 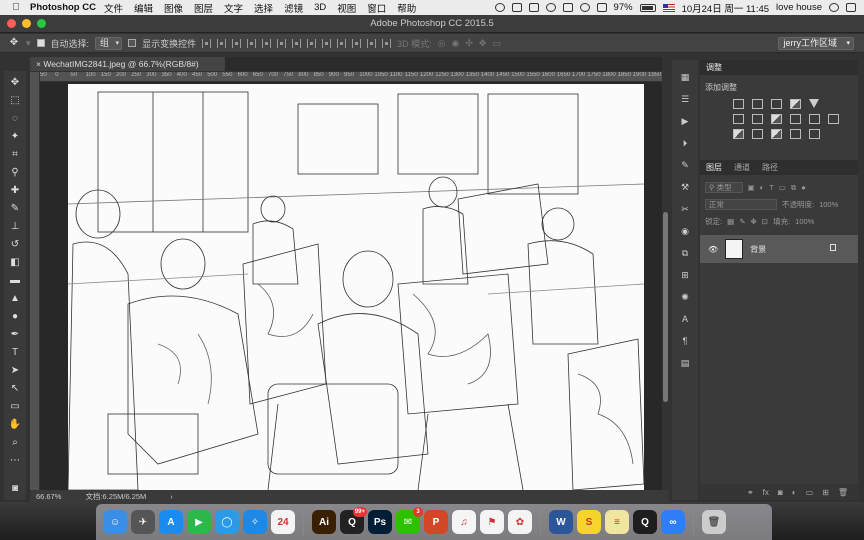 I want to click on document-size: 文档:6.25M/6.25M, so click(x=115, y=496).